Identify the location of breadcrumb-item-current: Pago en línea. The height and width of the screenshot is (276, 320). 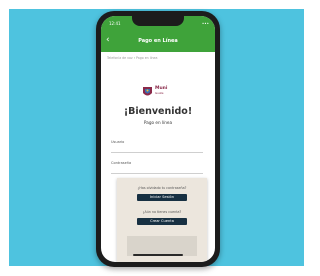
(146, 58).